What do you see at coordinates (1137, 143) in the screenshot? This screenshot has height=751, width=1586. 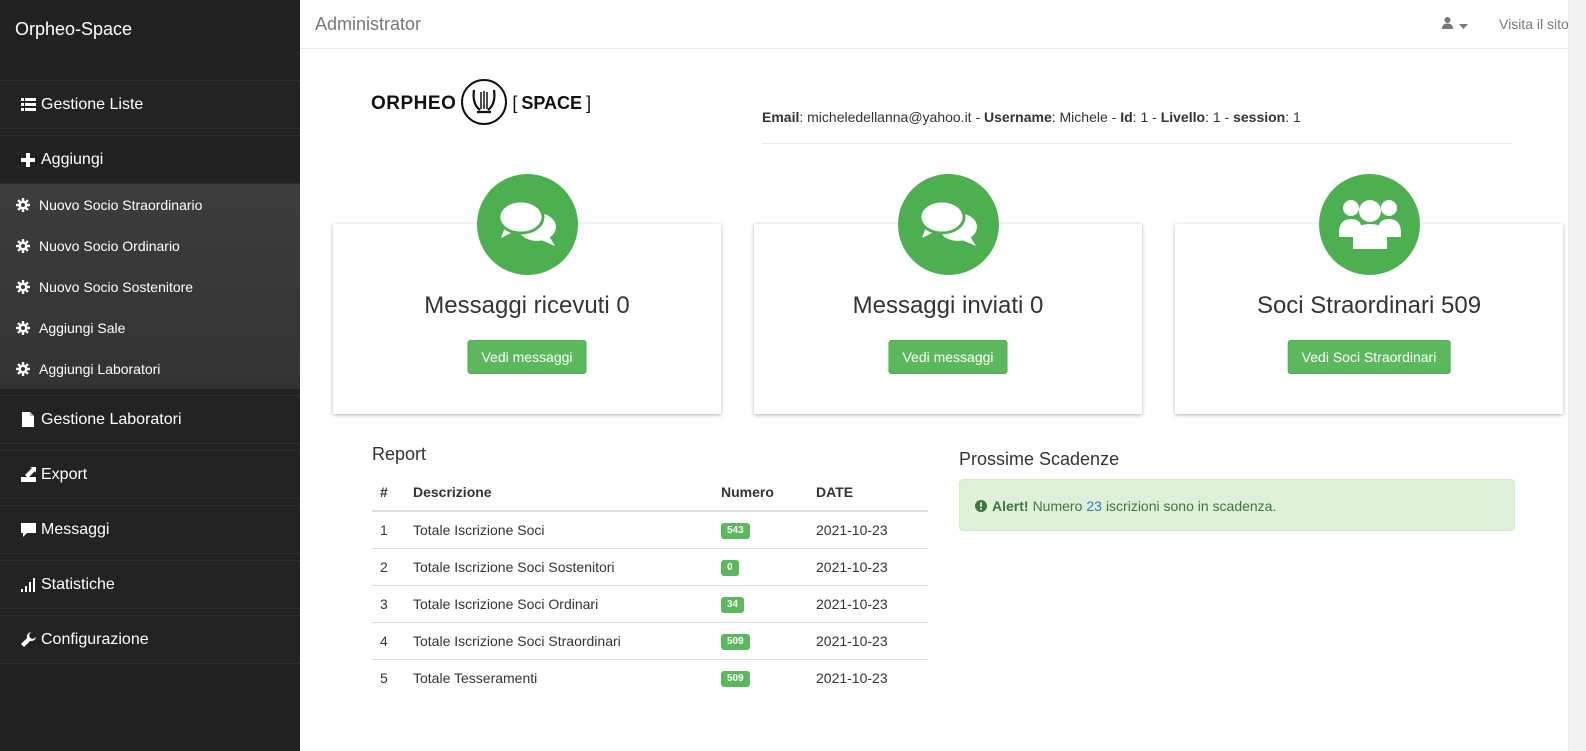 I see `divider` at bounding box center [1137, 143].